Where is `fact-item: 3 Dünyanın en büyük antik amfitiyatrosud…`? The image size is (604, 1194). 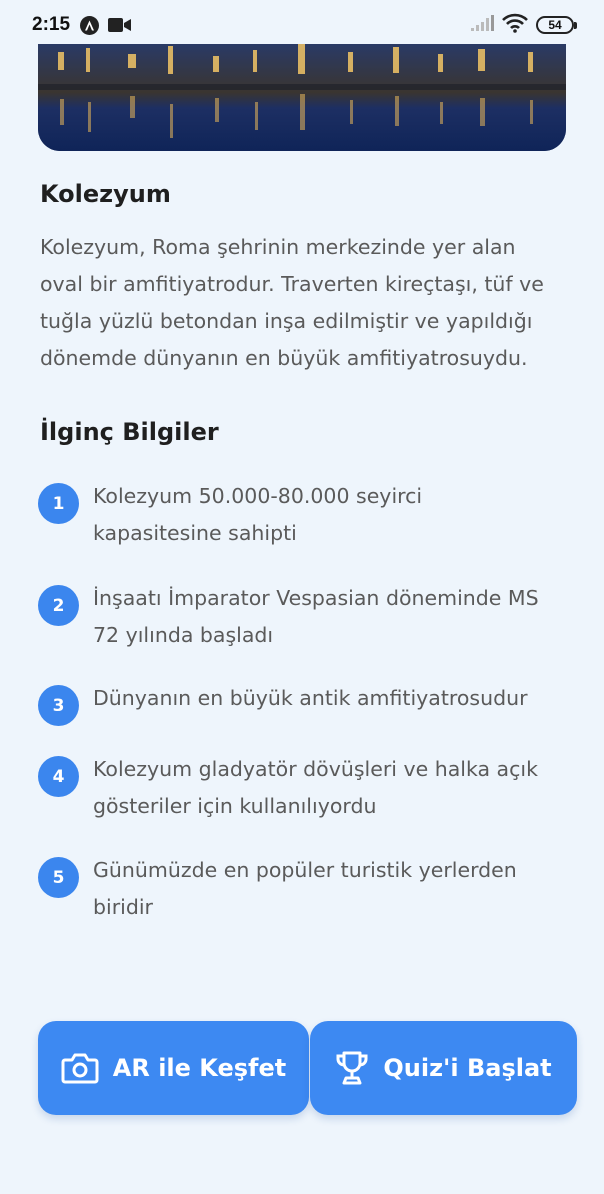 fact-item: 3 Dünyanın en büyük antik amfitiyatrosud… is located at coordinates (303, 704).